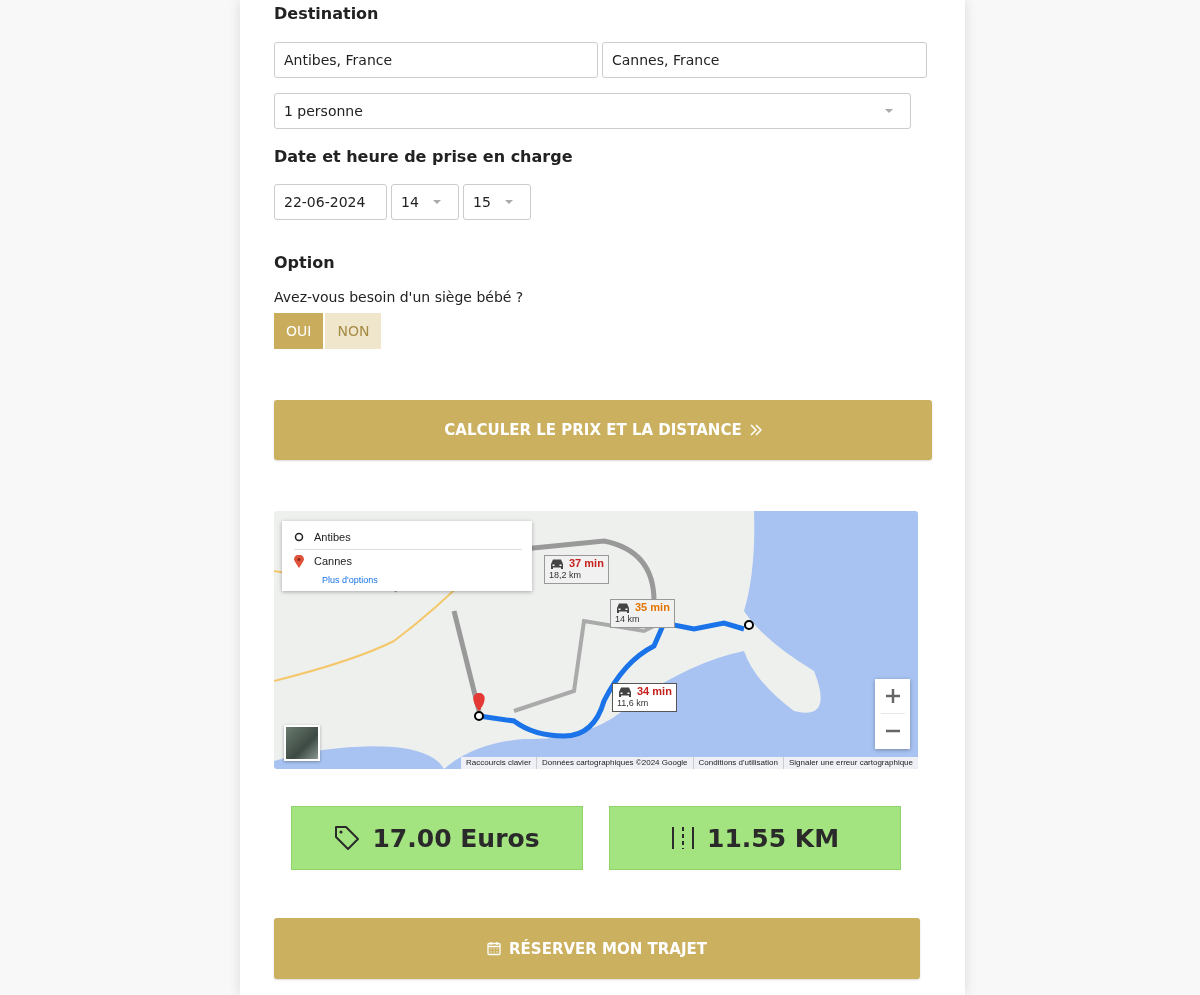 The width and height of the screenshot is (1200, 995). Describe the element at coordinates (347, 838) in the screenshot. I see `tag-icon` at that location.